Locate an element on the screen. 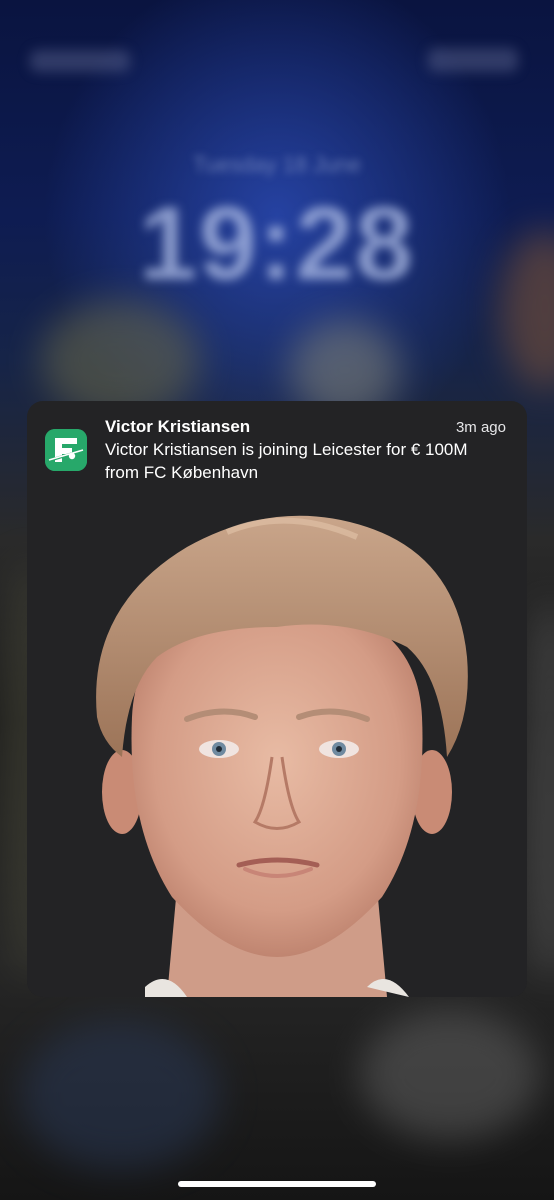 The height and width of the screenshot is (1200, 554). home-indicator is located at coordinates (277, 1184).